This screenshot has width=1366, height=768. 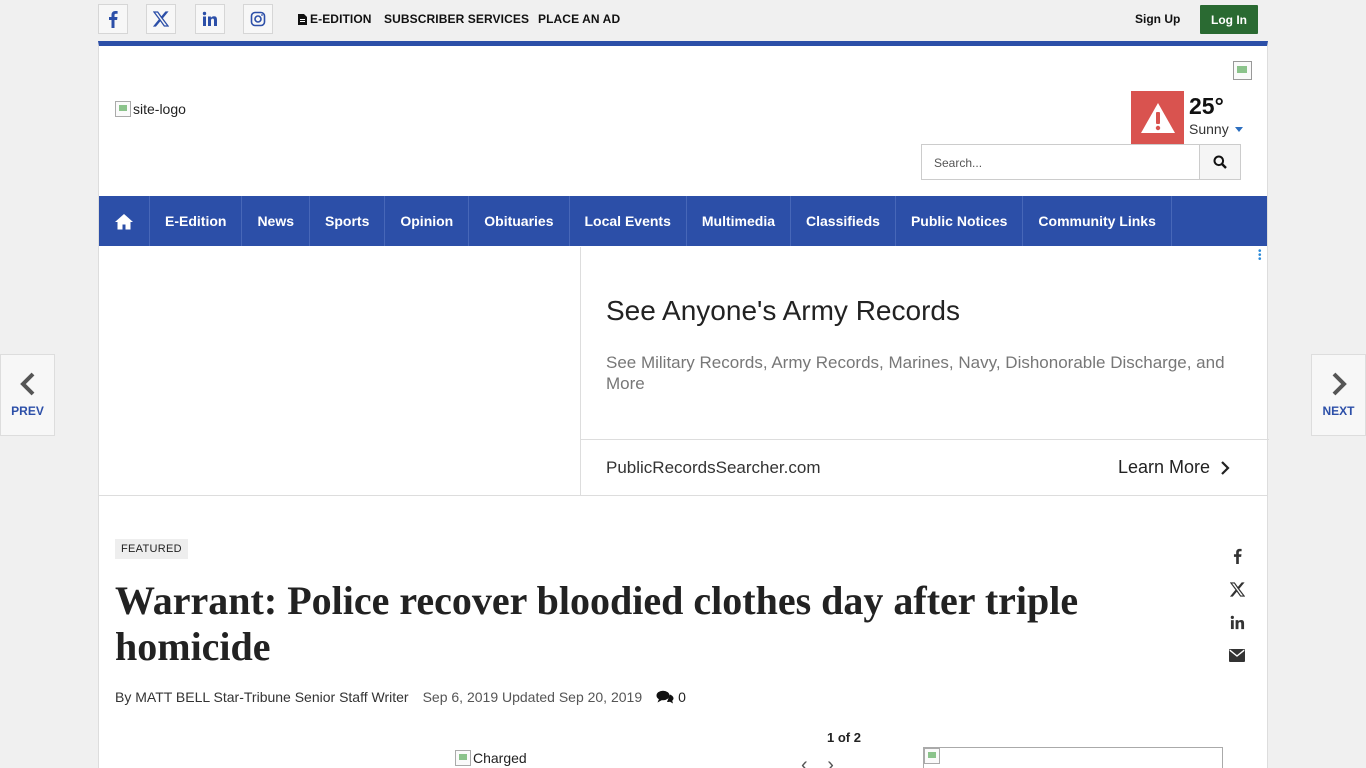 I want to click on weather-alert-button, so click(x=1157, y=118).